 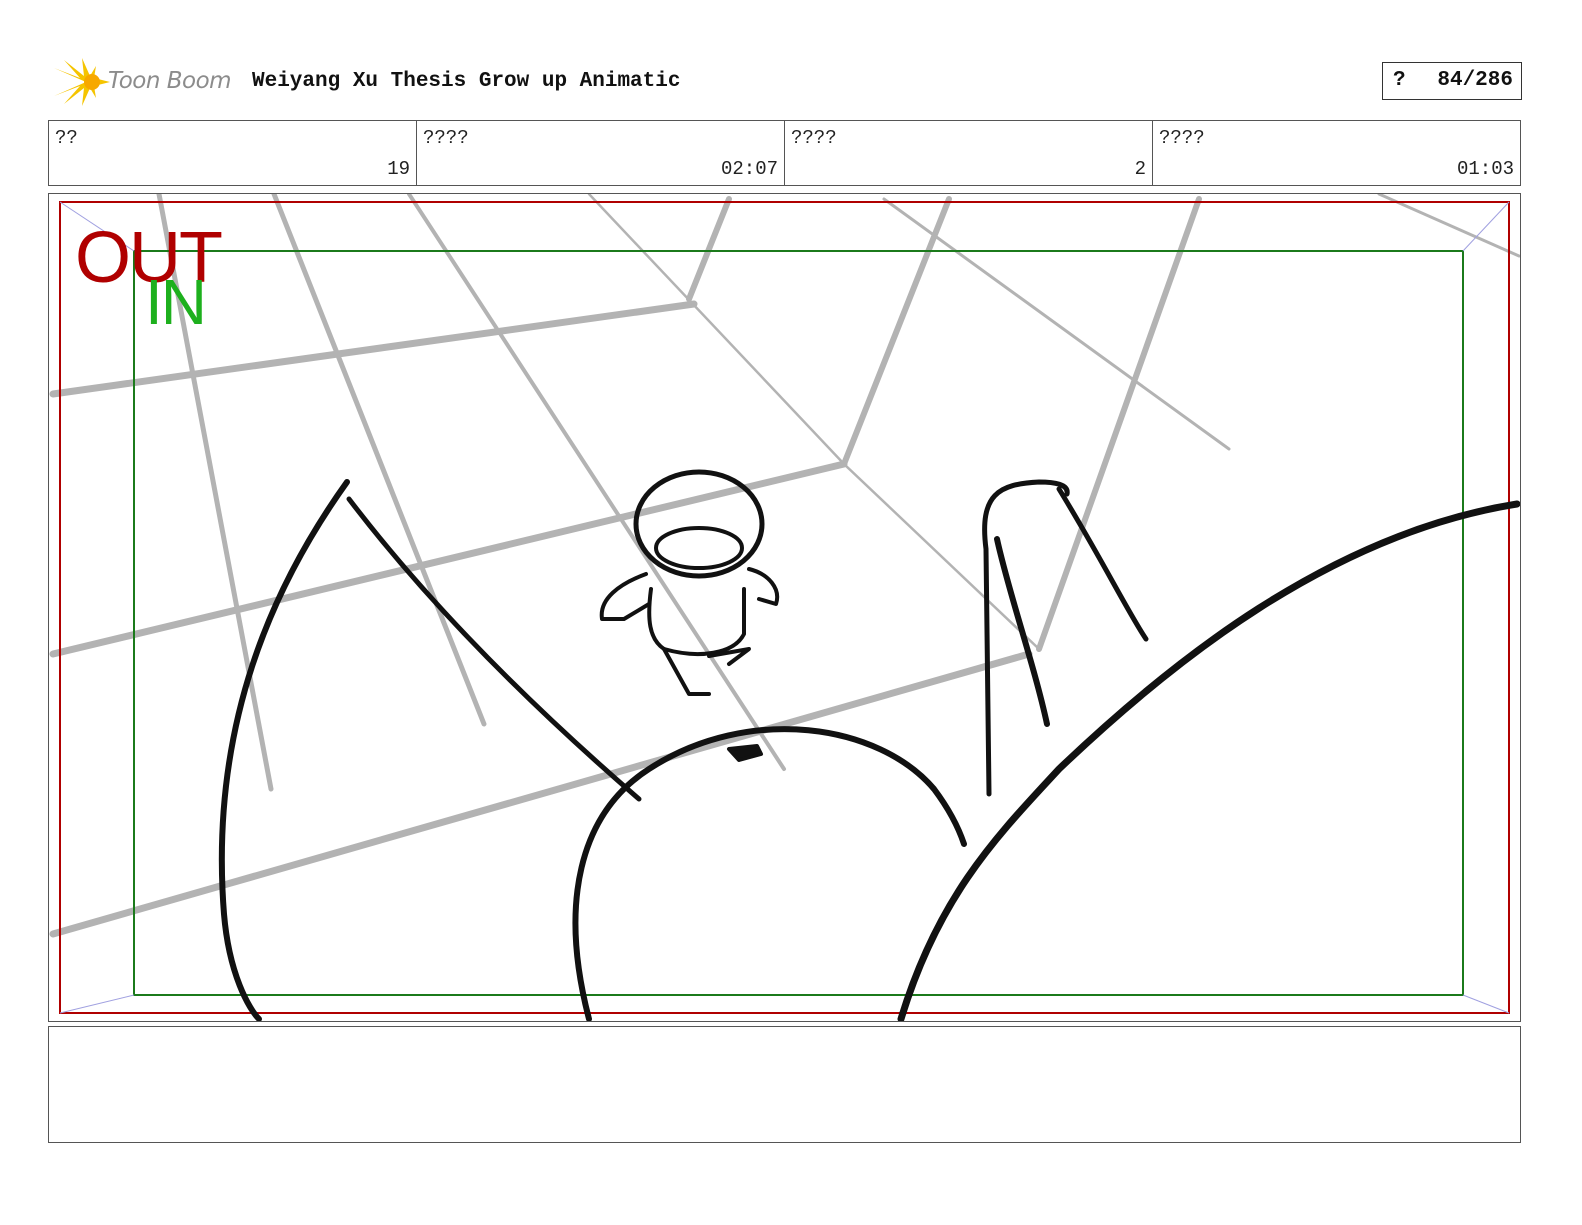 What do you see at coordinates (170, 81) in the screenshot?
I see `logo-text: Toon Boom` at bounding box center [170, 81].